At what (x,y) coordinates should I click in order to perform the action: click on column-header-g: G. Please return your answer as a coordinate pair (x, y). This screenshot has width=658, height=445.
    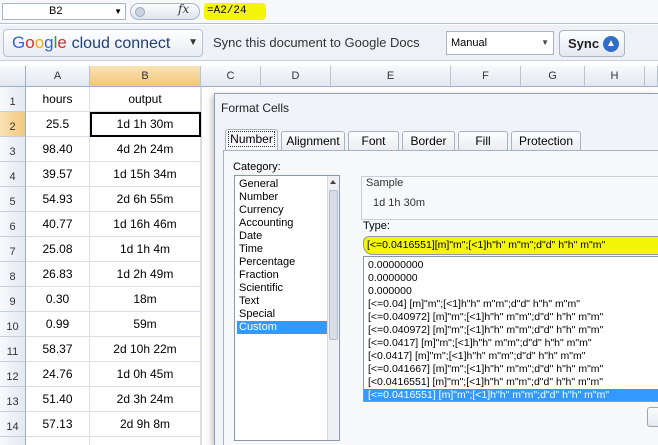
    Looking at the image, I should click on (553, 76).